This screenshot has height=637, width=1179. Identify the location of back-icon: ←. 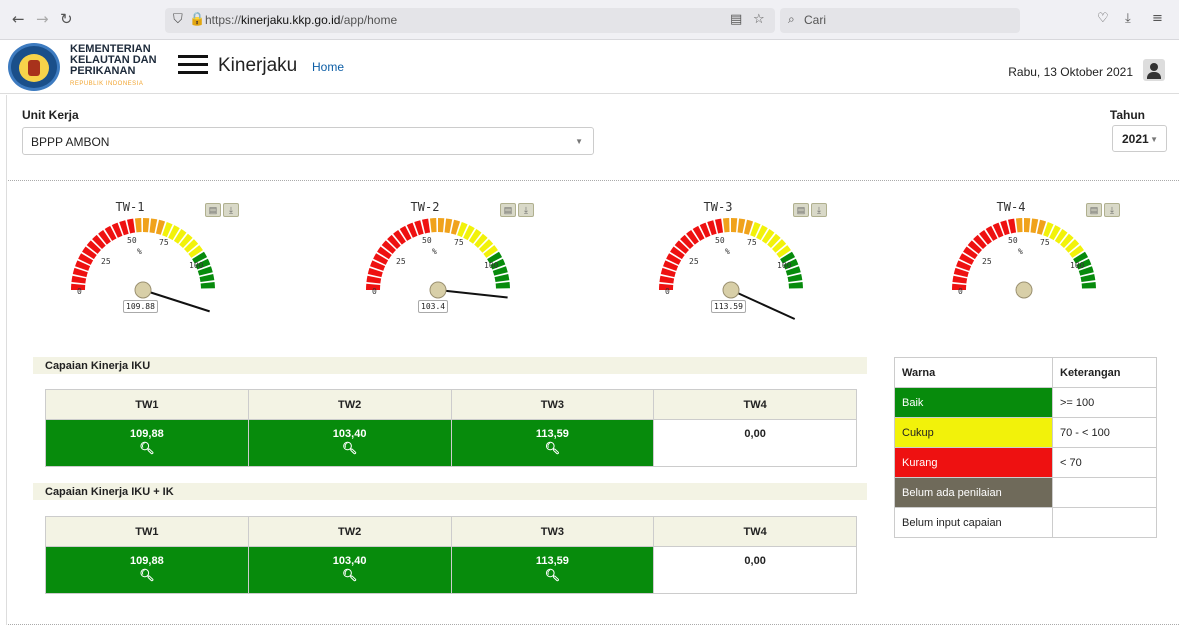
(18, 19).